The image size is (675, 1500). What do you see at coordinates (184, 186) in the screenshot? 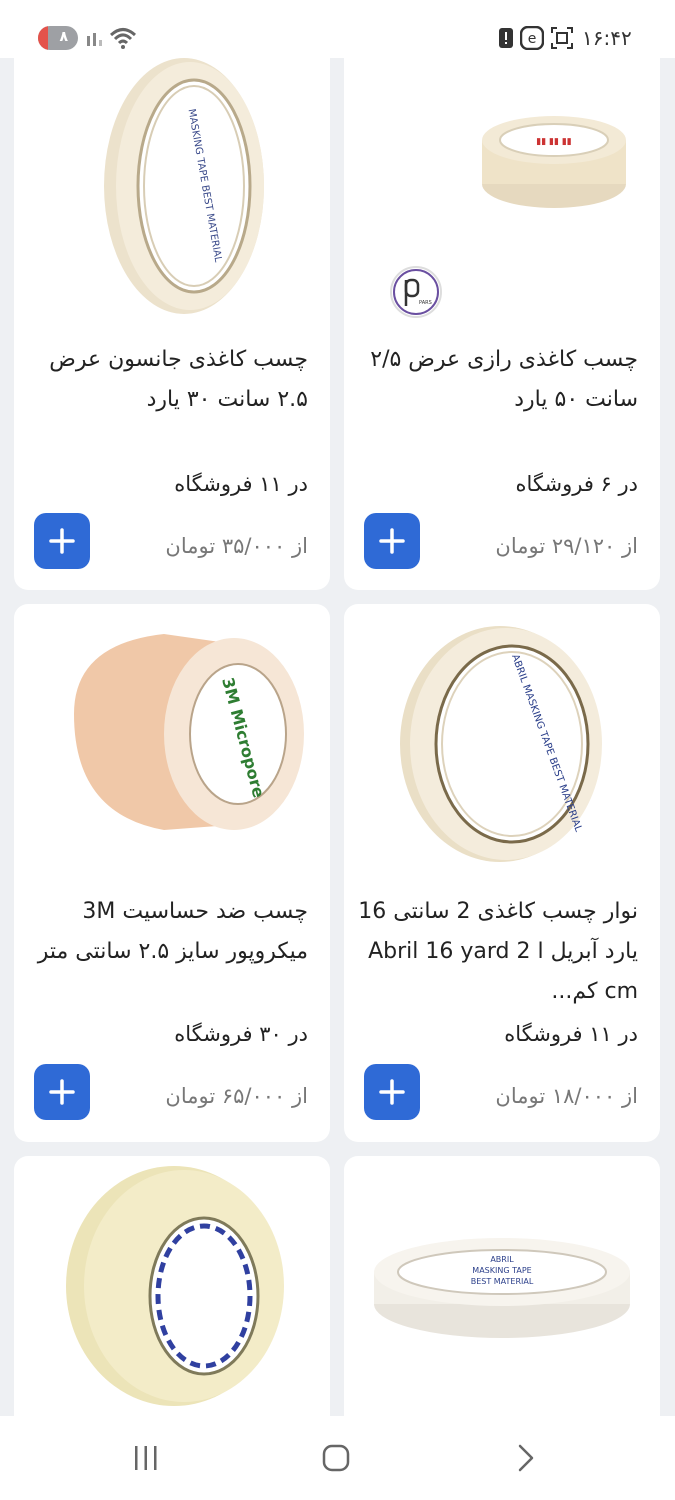
I see `product-image: MASKING TAPE BEST MATERIAL` at bounding box center [184, 186].